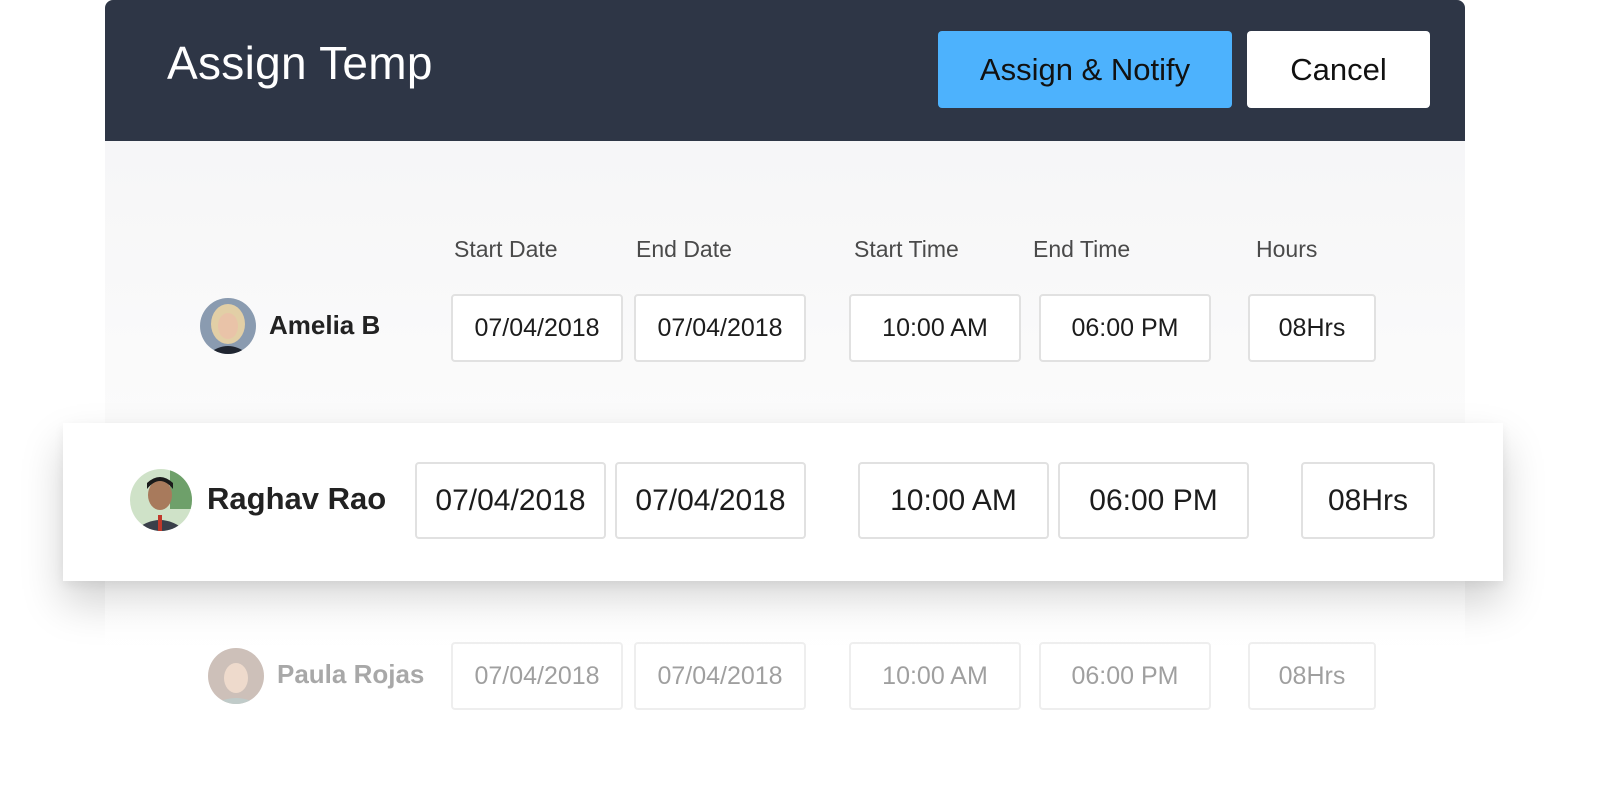 This screenshot has width=1618, height=810. What do you see at coordinates (325, 325) in the screenshot?
I see `employee-name: Amelia B` at bounding box center [325, 325].